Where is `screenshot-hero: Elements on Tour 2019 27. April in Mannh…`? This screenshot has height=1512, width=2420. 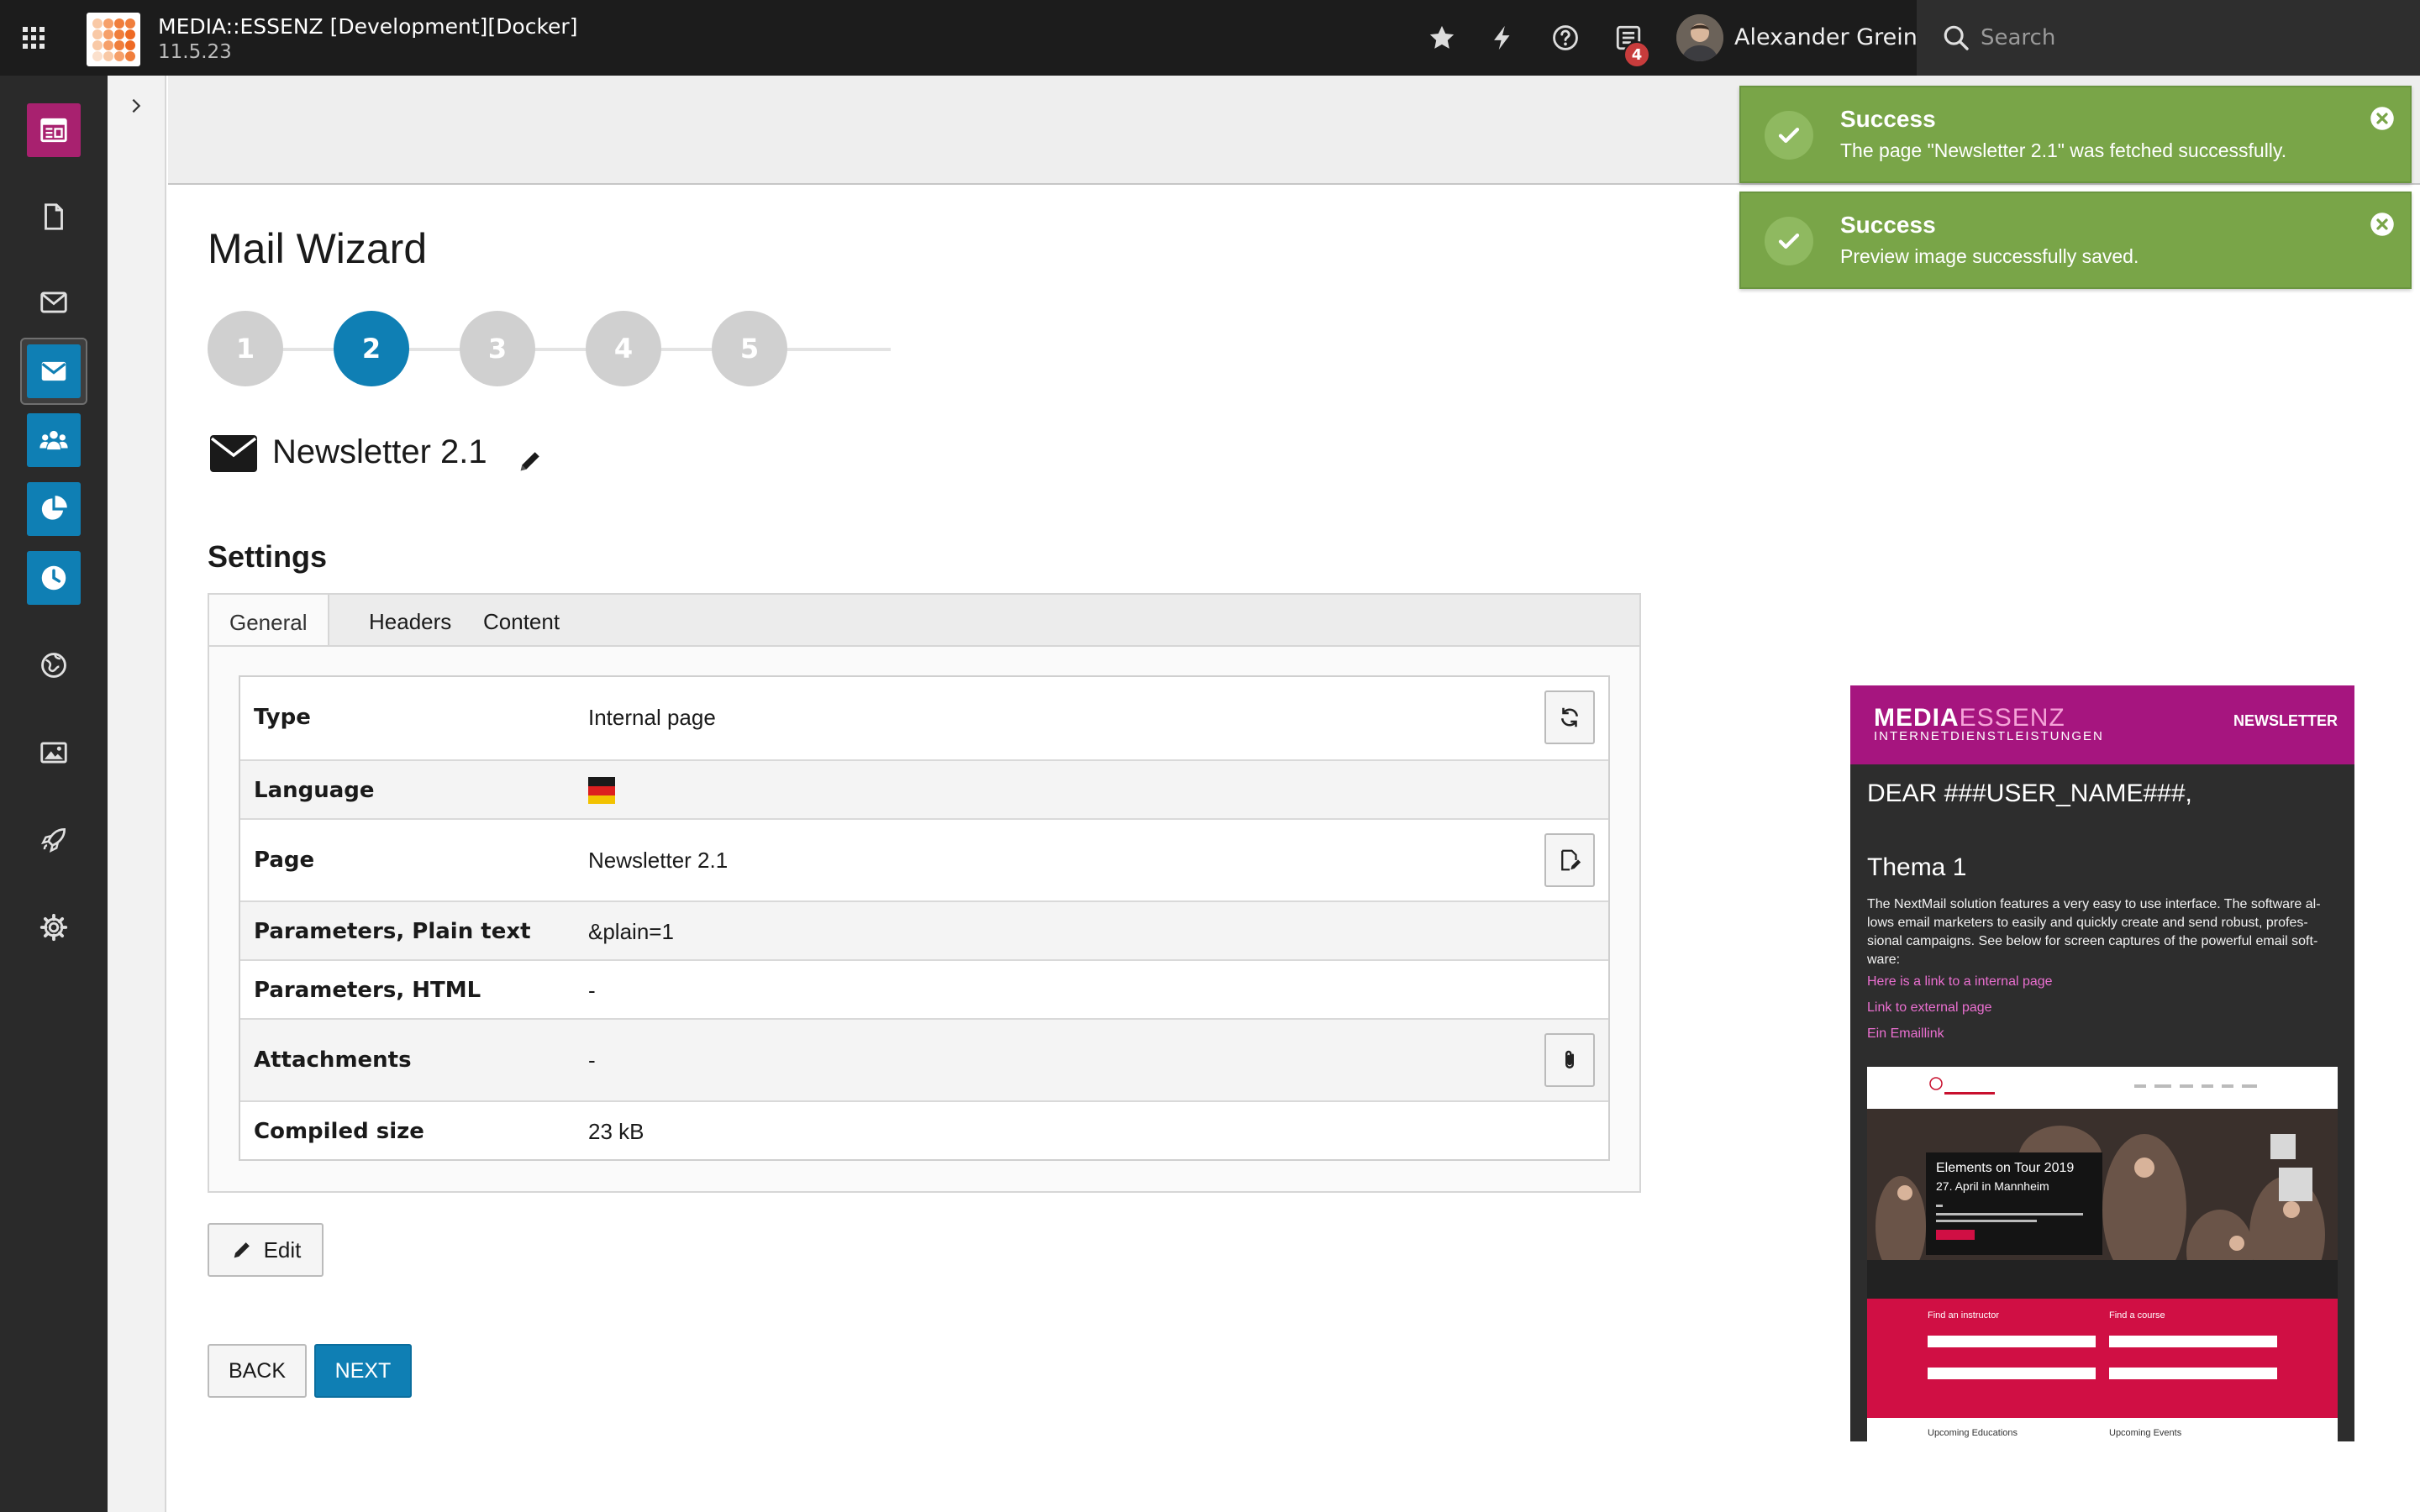 screenshot-hero: Elements on Tour 2019 27. April in Mannh… is located at coordinates (2102, 1204).